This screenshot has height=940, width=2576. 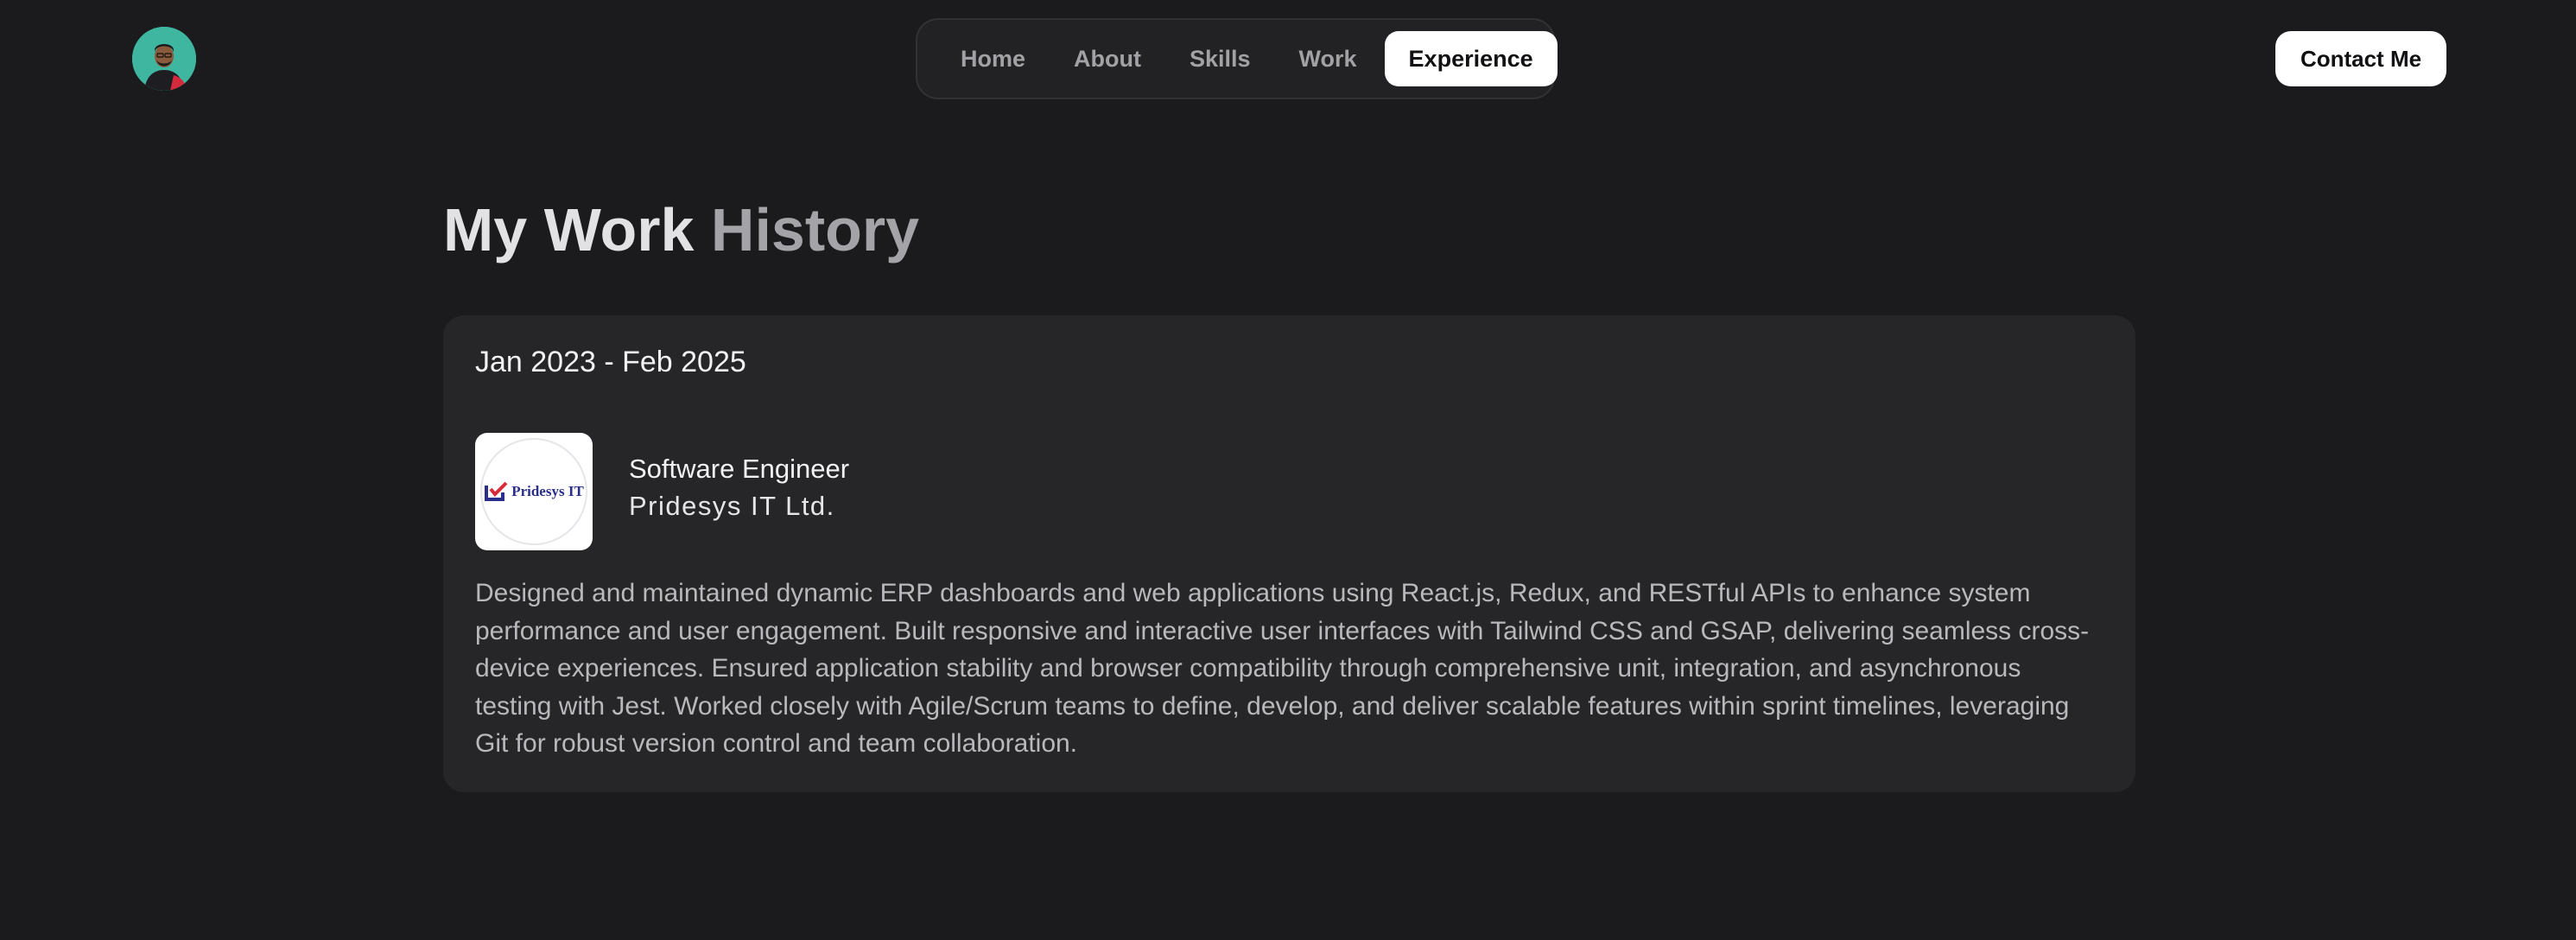 I want to click on nav-experience: Experience, so click(x=1471, y=58).